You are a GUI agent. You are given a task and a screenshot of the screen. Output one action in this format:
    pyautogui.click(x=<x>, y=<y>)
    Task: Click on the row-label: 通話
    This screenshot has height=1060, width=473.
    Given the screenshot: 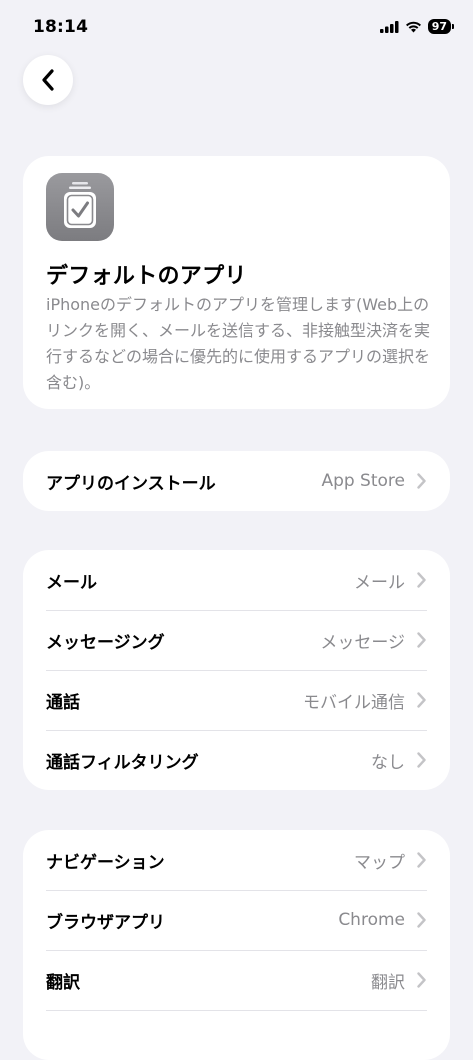 What is the action you would take?
    pyautogui.click(x=63, y=702)
    